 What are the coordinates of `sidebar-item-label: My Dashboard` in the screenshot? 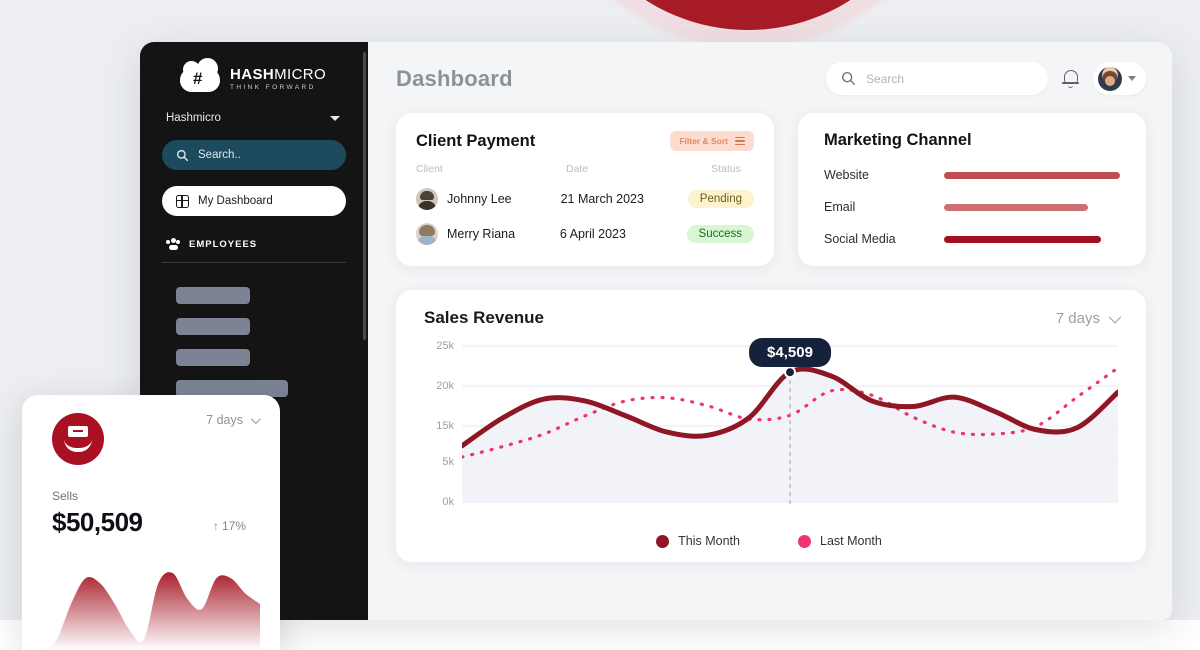 It's located at (235, 201).